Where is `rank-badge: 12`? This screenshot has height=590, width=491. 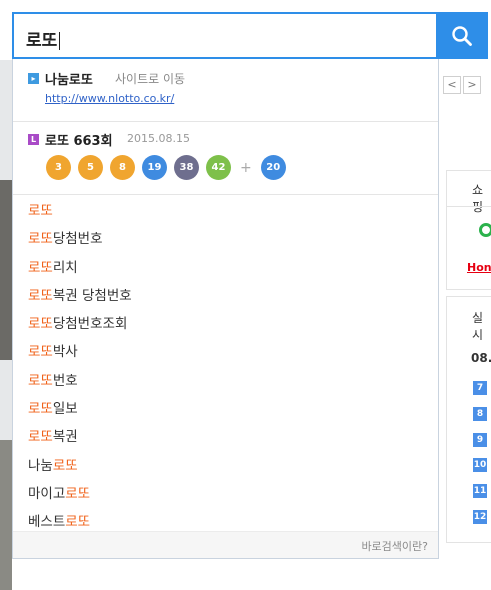 rank-badge: 12 is located at coordinates (480, 517).